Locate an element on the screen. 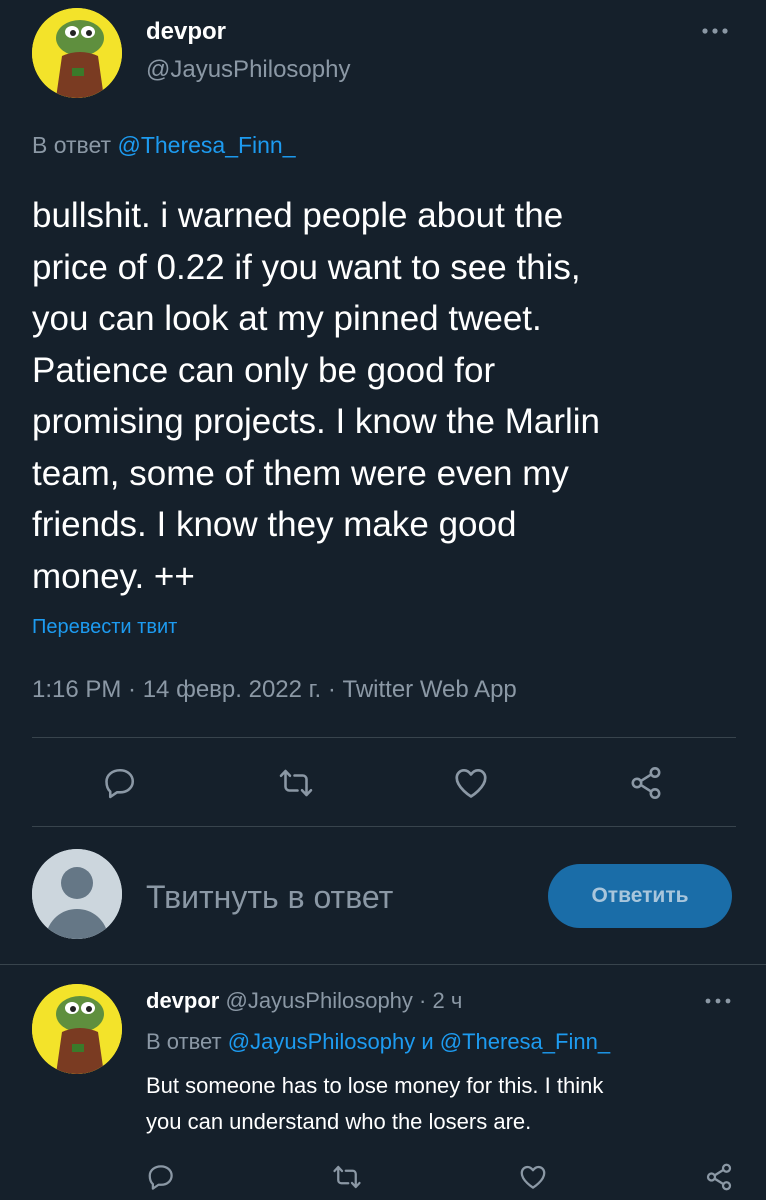 This screenshot has height=1200, width=766. reply-composer-input: Твитнуть в ответ is located at coordinates (269, 897).